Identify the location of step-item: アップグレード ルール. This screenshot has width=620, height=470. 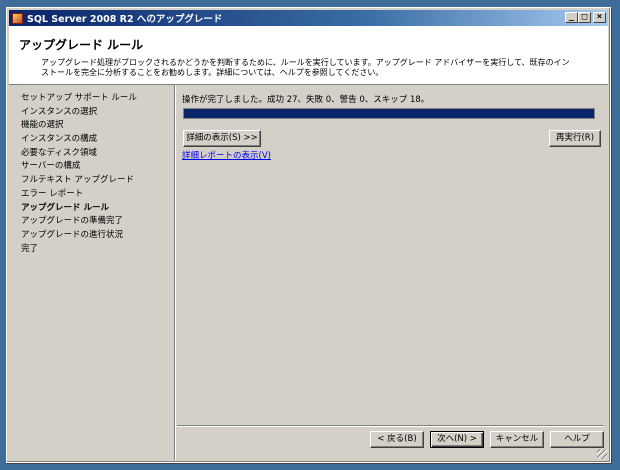
(65, 207).